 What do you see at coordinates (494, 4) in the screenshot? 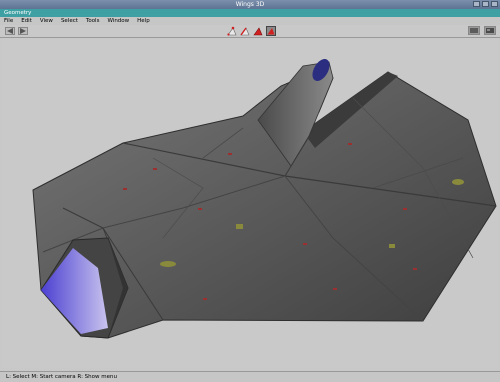
I see `close-button` at bounding box center [494, 4].